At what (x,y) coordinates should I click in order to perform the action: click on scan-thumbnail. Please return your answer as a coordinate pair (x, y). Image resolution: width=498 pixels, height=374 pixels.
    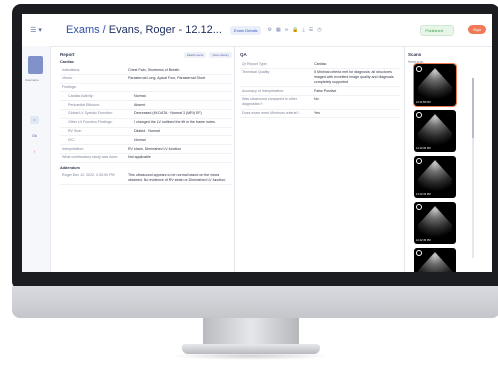
    Looking at the image, I should click on (435, 260).